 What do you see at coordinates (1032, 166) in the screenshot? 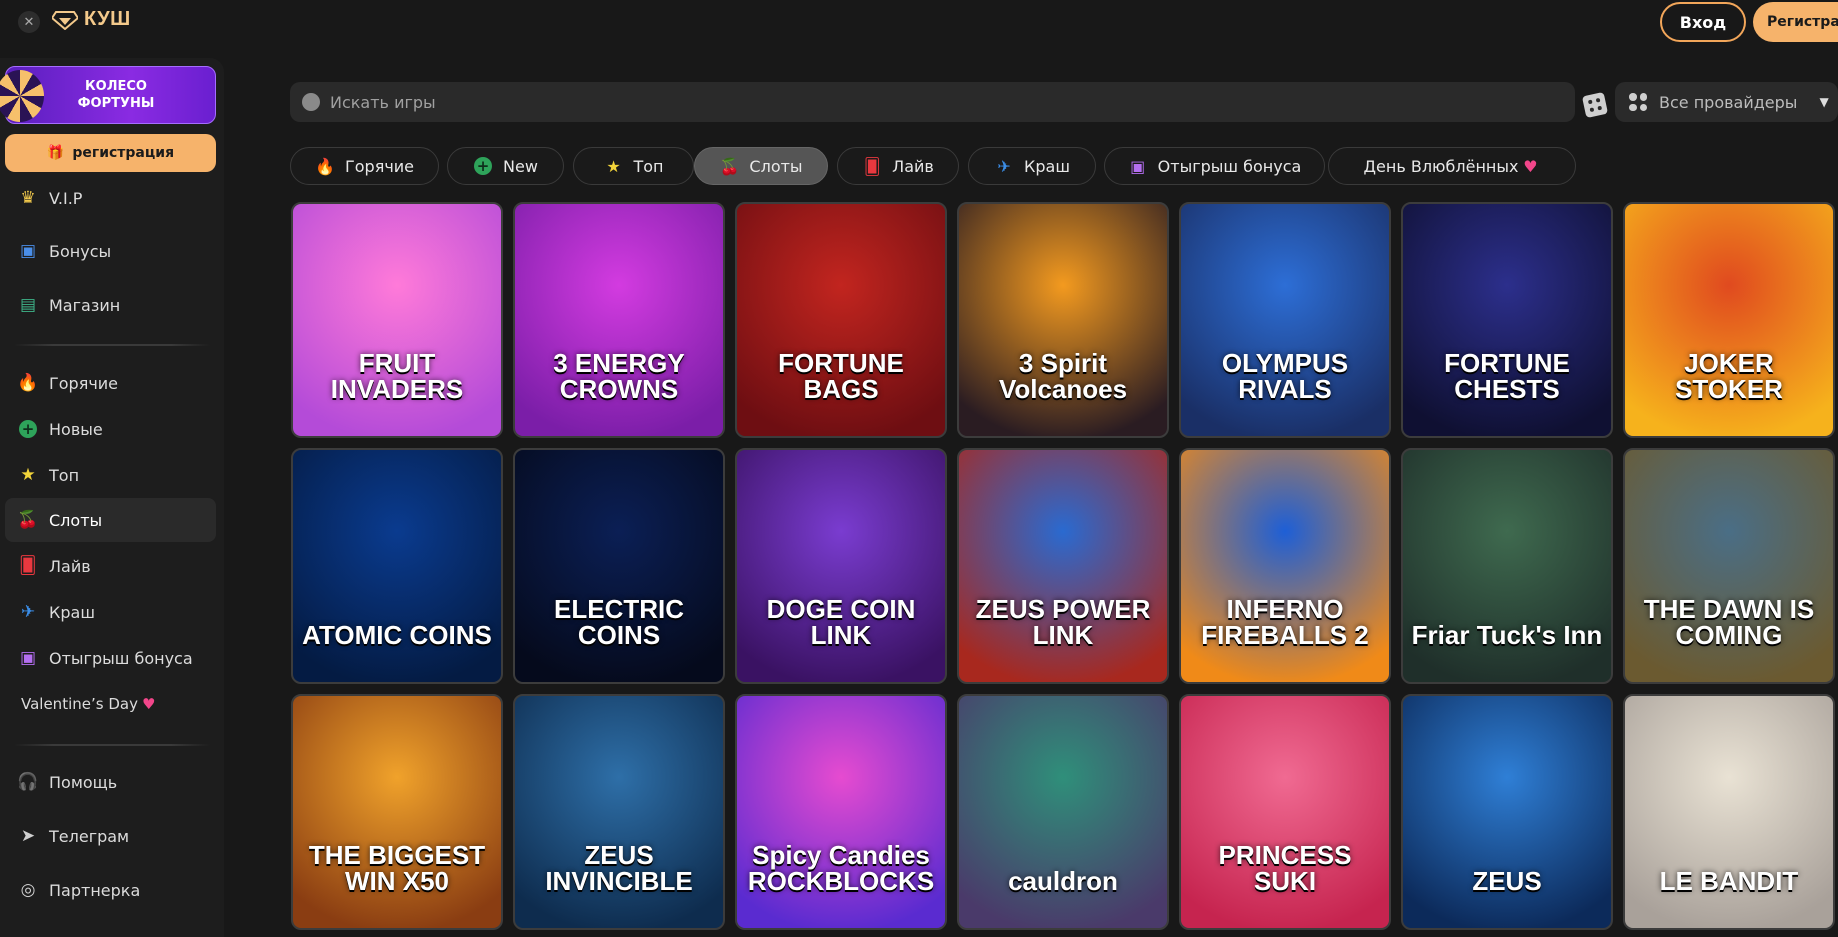
I see `tab-crash: ✈ Краш` at bounding box center [1032, 166].